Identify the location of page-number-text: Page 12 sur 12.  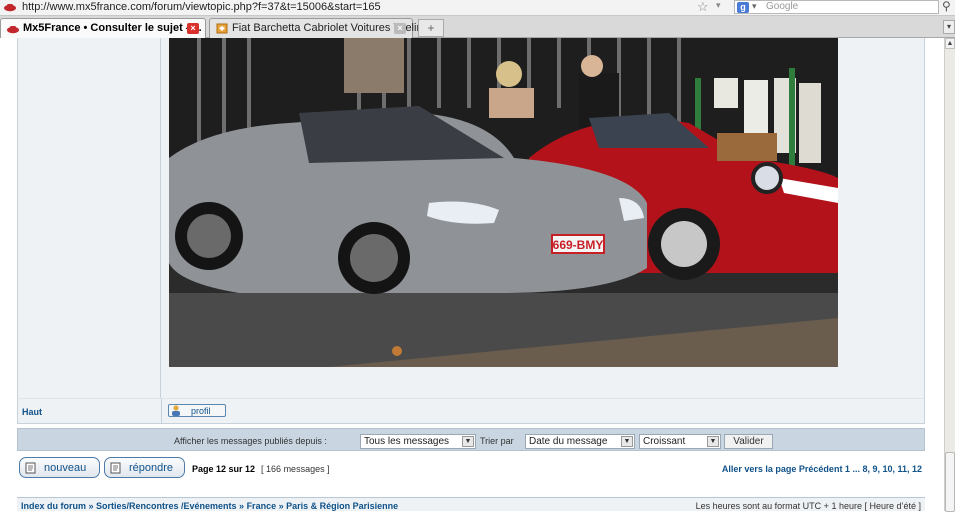
(224, 469).